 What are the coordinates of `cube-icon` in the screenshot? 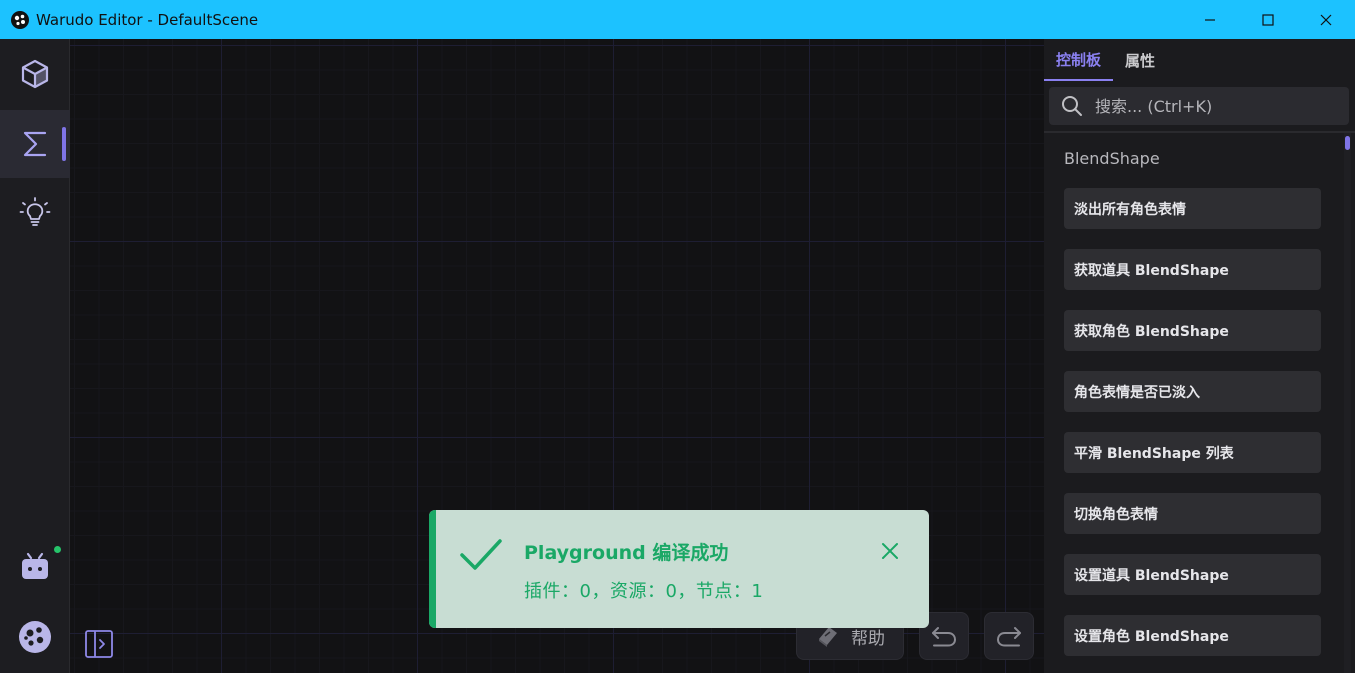 It's located at (35, 74).